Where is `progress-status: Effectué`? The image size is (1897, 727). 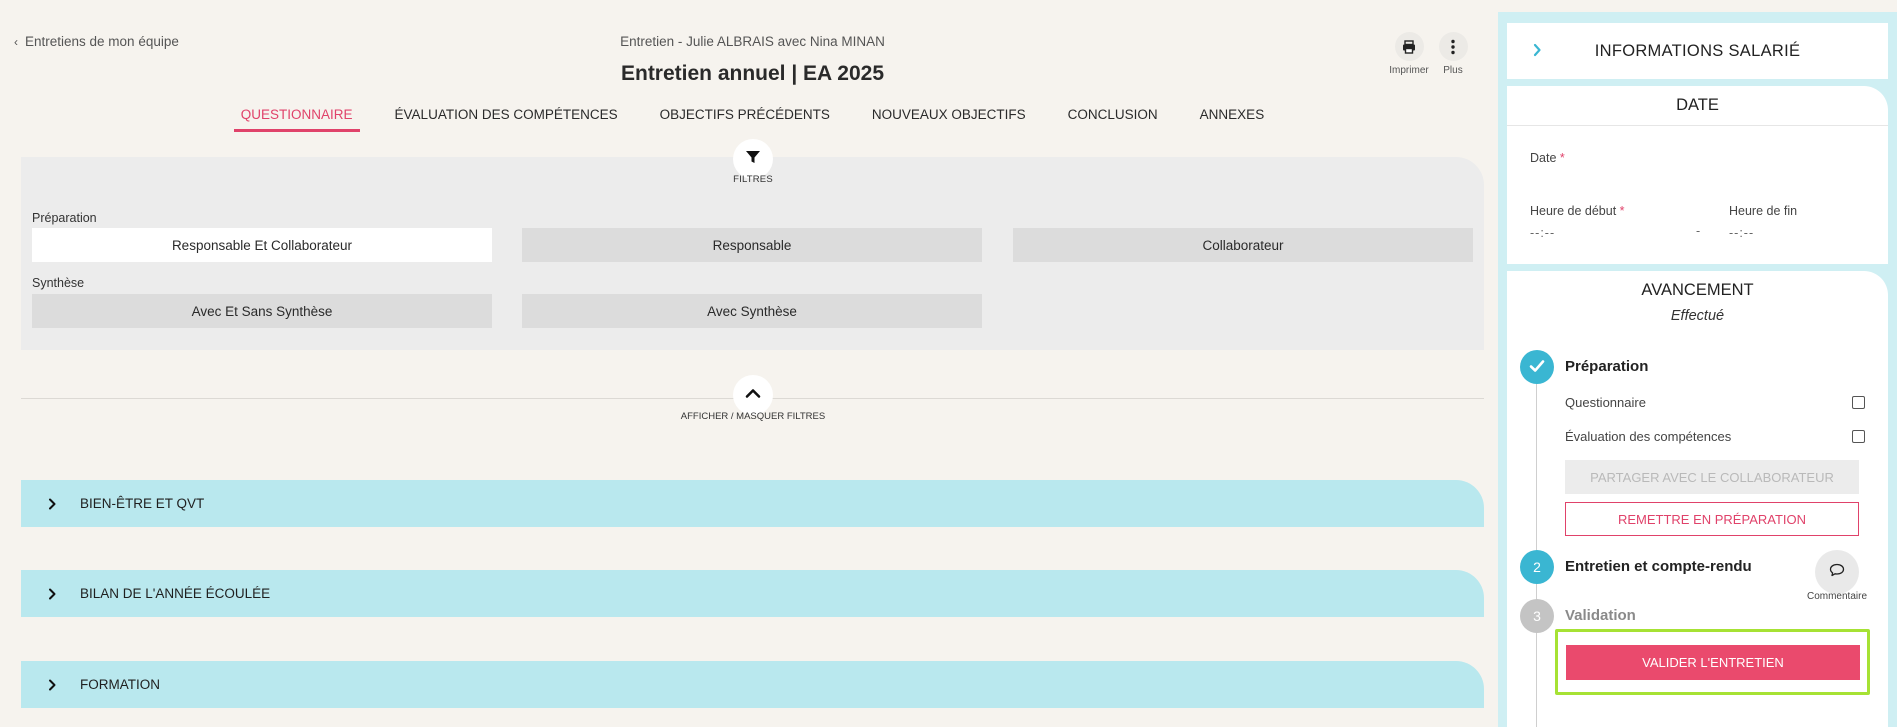
progress-status: Effectué is located at coordinates (1697, 316).